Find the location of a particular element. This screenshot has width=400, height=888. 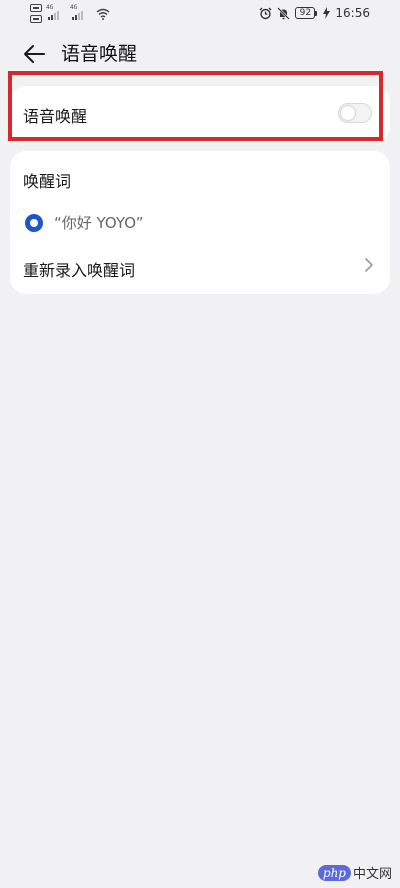

wifi-icon is located at coordinates (103, 14).